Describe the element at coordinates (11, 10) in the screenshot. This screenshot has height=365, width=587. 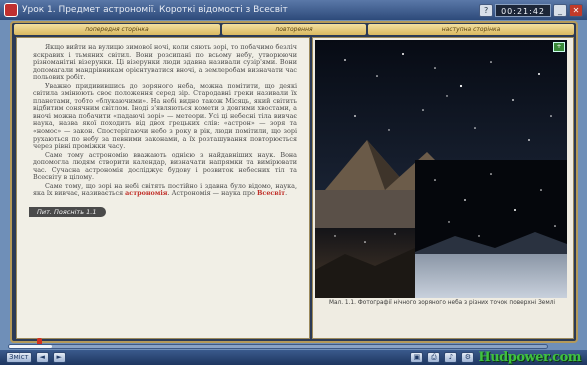
I see `app-icon` at that location.